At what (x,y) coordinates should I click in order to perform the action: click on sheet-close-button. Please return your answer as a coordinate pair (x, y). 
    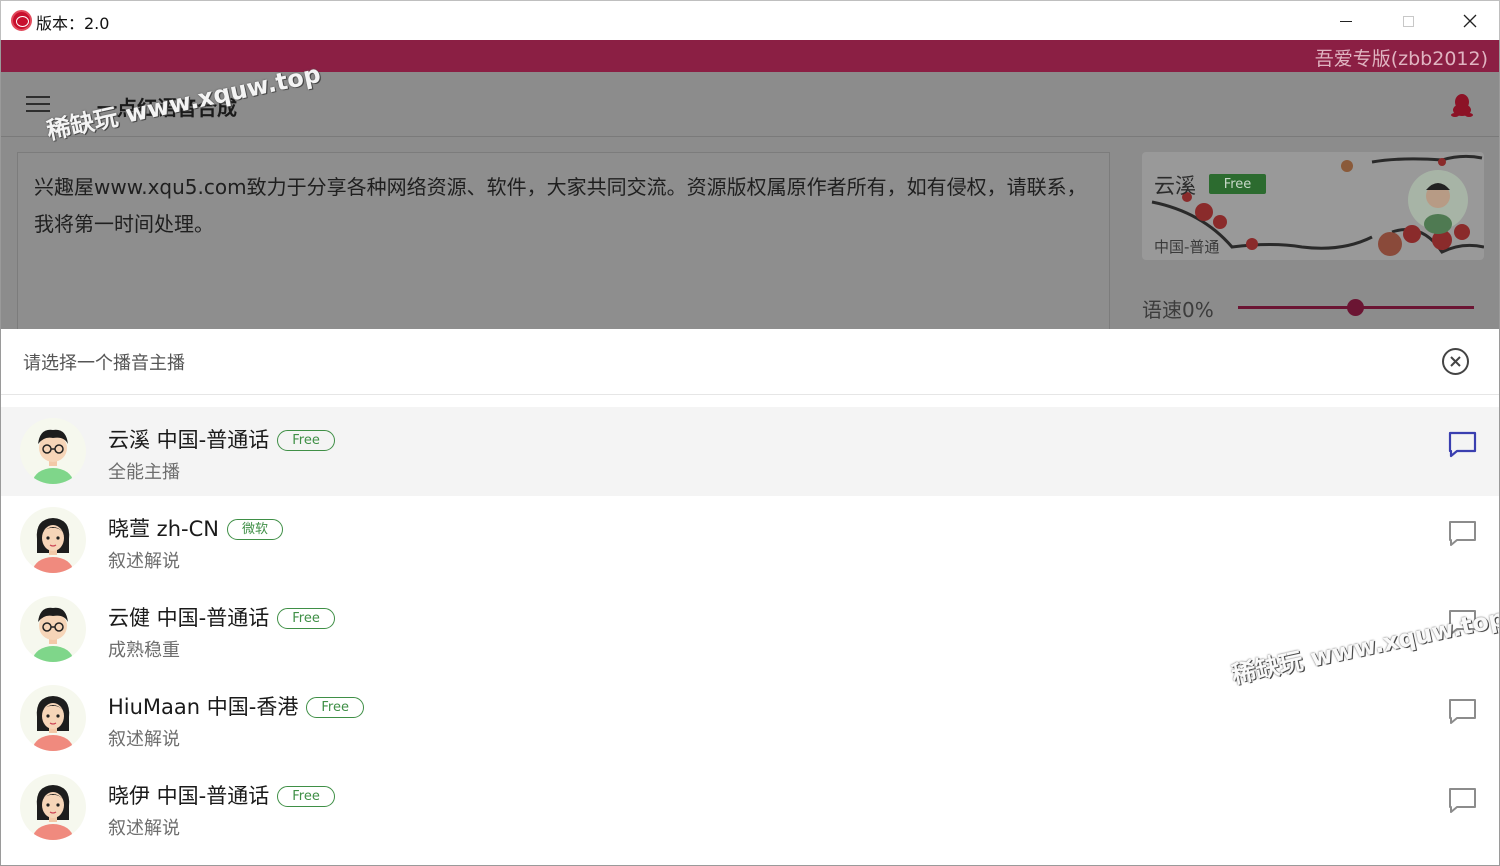
    Looking at the image, I should click on (1455, 361).